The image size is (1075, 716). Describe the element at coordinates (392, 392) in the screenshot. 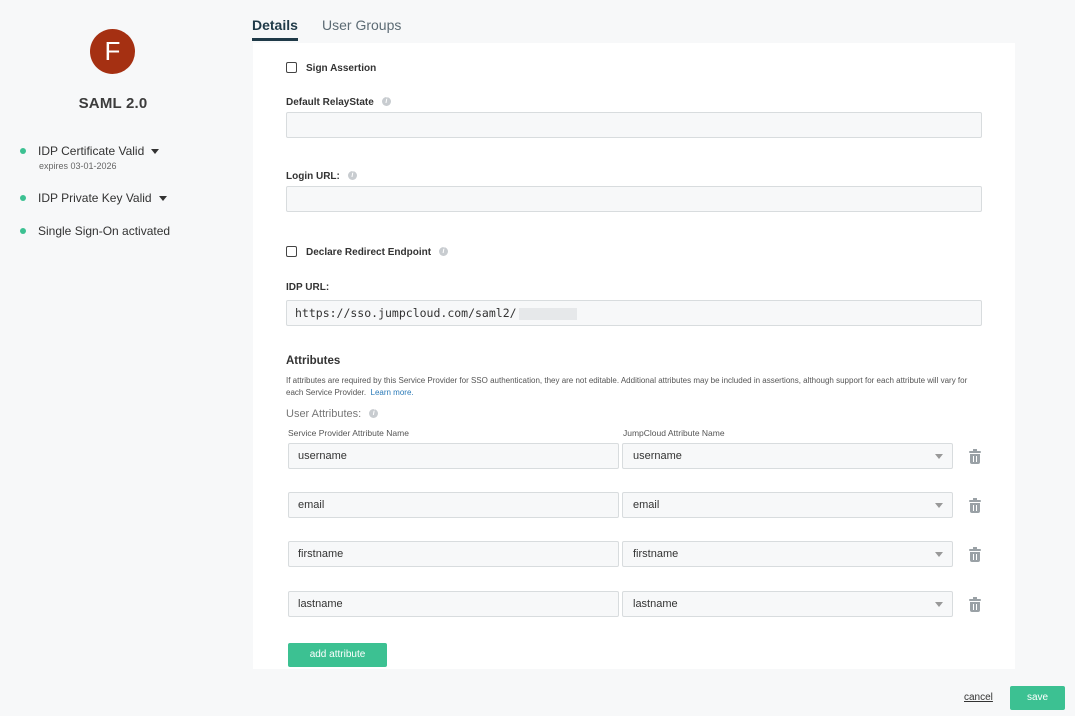

I see `learn-more-link: Learn more.` at that location.